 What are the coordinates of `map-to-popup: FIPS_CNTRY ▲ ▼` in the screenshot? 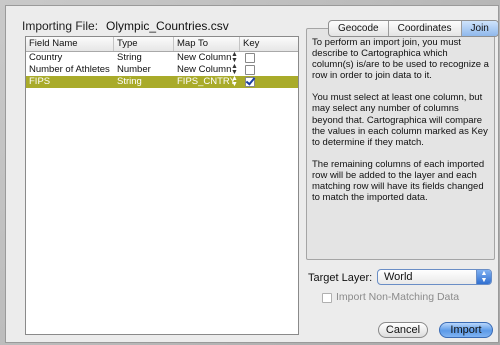 It's located at (207, 82).